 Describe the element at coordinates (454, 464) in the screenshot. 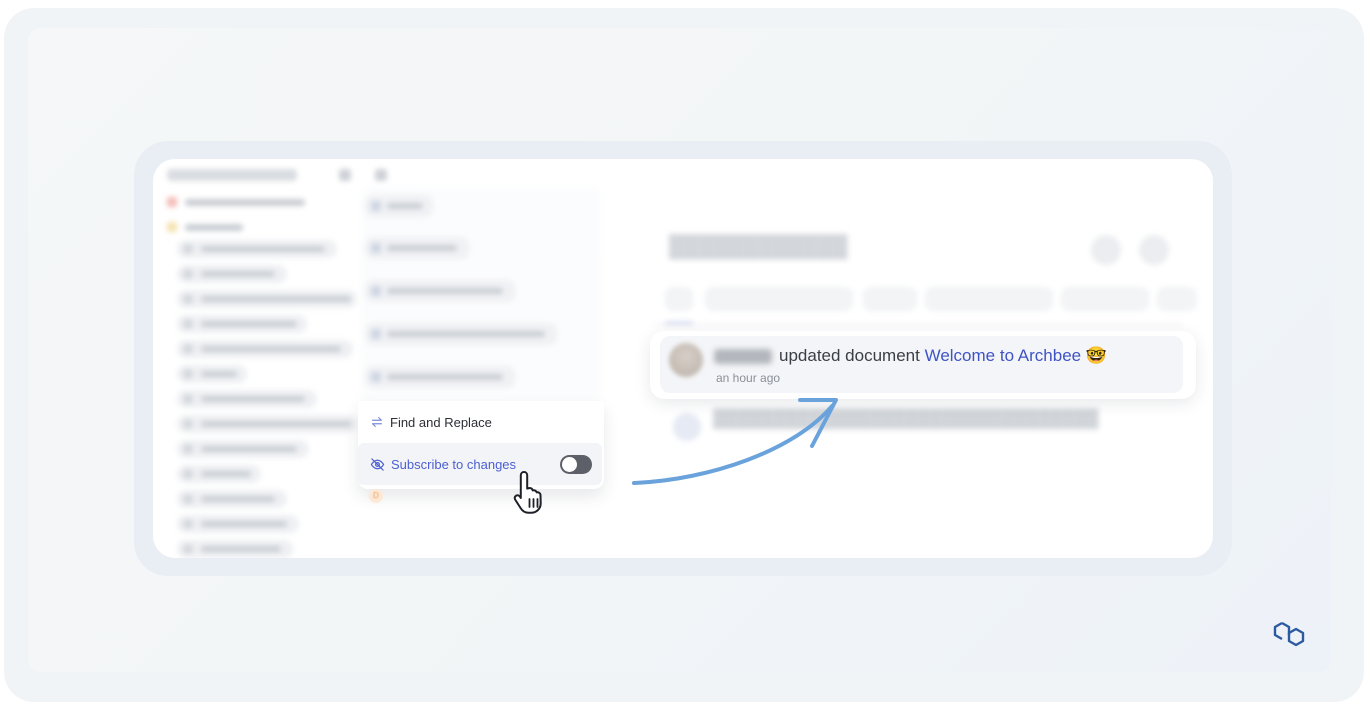

I see `subscribe-label: Subscribe to changes` at that location.